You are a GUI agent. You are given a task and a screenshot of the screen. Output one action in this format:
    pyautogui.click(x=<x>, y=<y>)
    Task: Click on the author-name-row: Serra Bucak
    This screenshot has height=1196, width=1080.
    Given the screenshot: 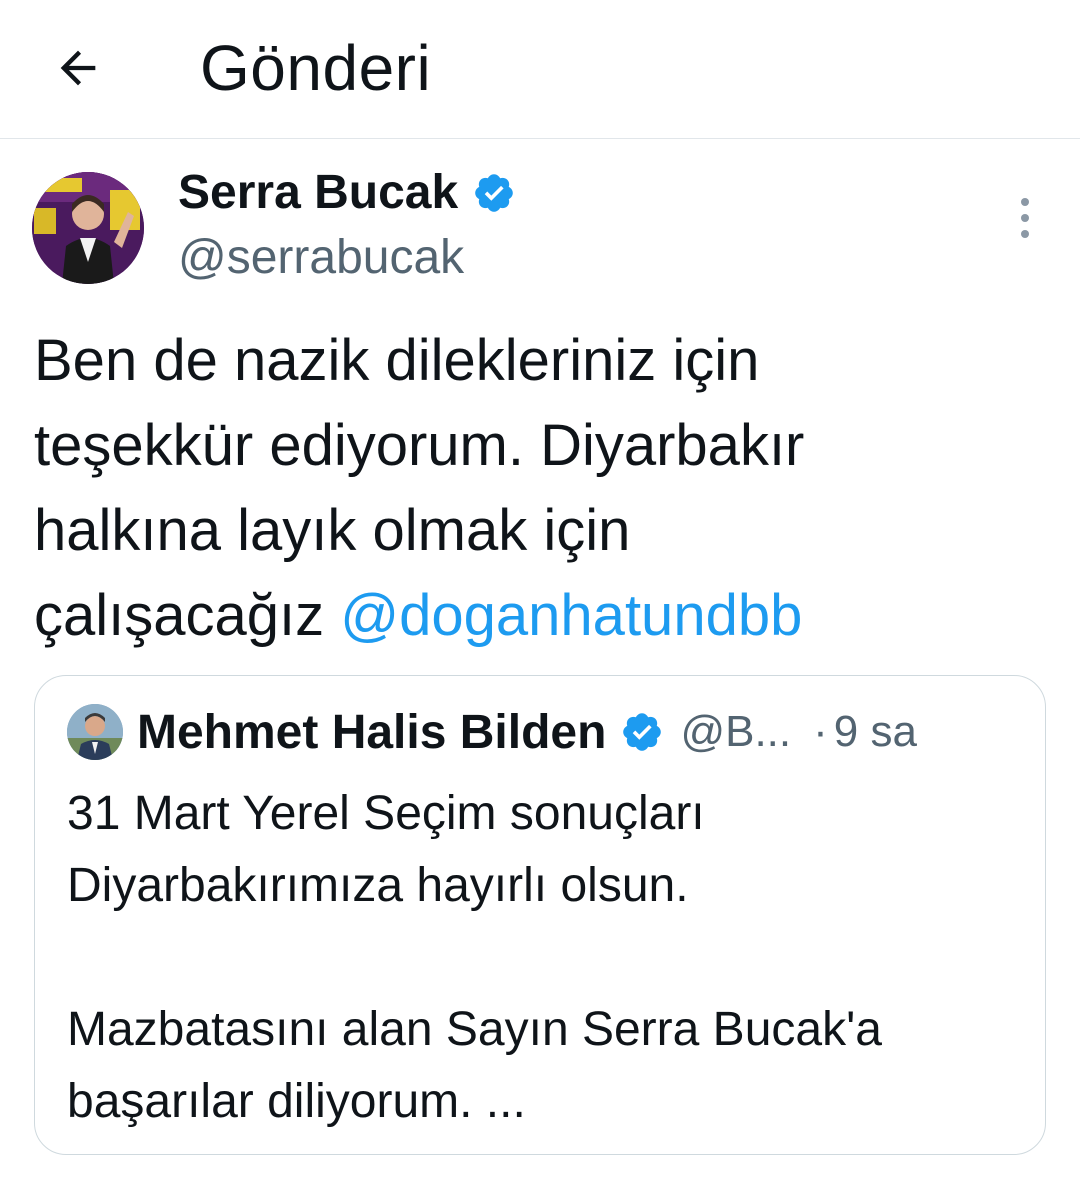 What is the action you would take?
    pyautogui.click(x=347, y=193)
    